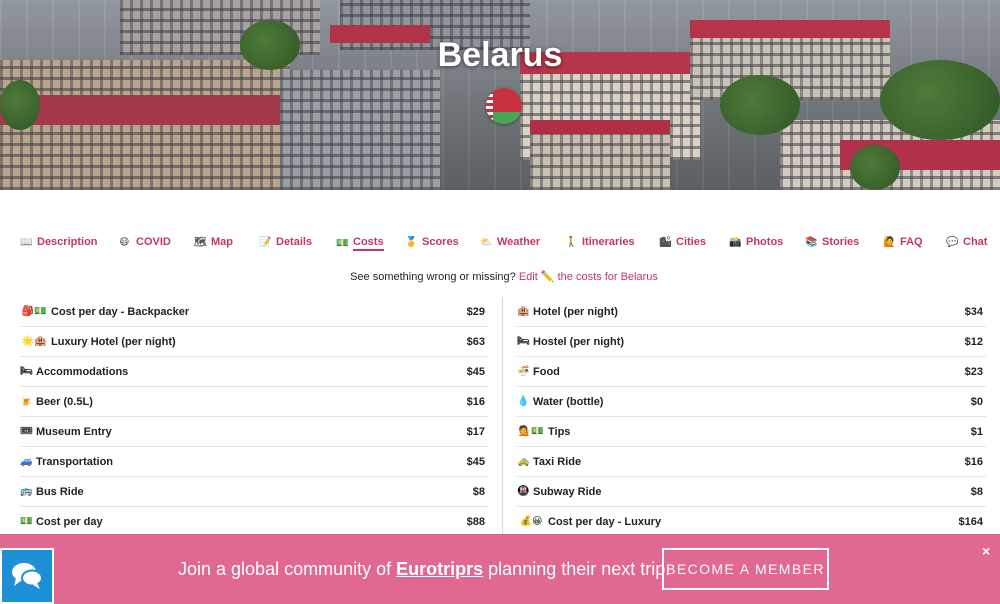 This screenshot has width=1000, height=604. What do you see at coordinates (26, 461) in the screenshot?
I see `car-icon: 🚙` at bounding box center [26, 461].